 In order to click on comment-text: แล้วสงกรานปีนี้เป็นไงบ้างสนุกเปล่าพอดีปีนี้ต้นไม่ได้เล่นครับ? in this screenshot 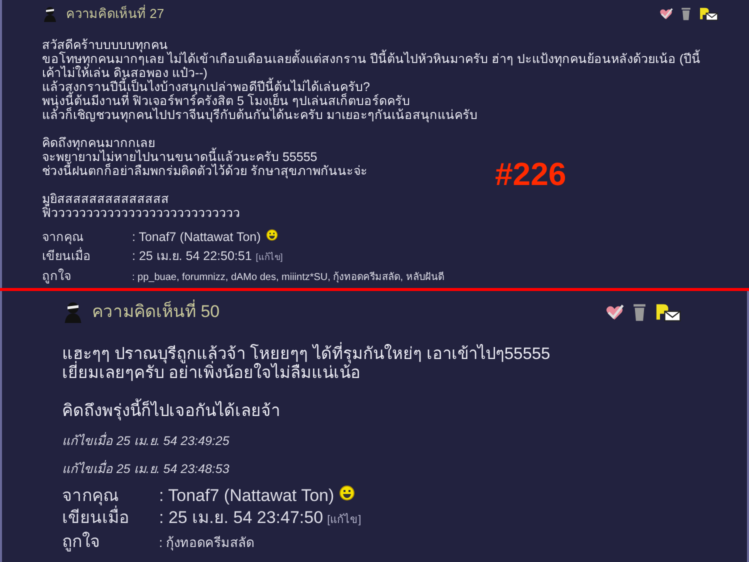, I will do `click(206, 87)`.